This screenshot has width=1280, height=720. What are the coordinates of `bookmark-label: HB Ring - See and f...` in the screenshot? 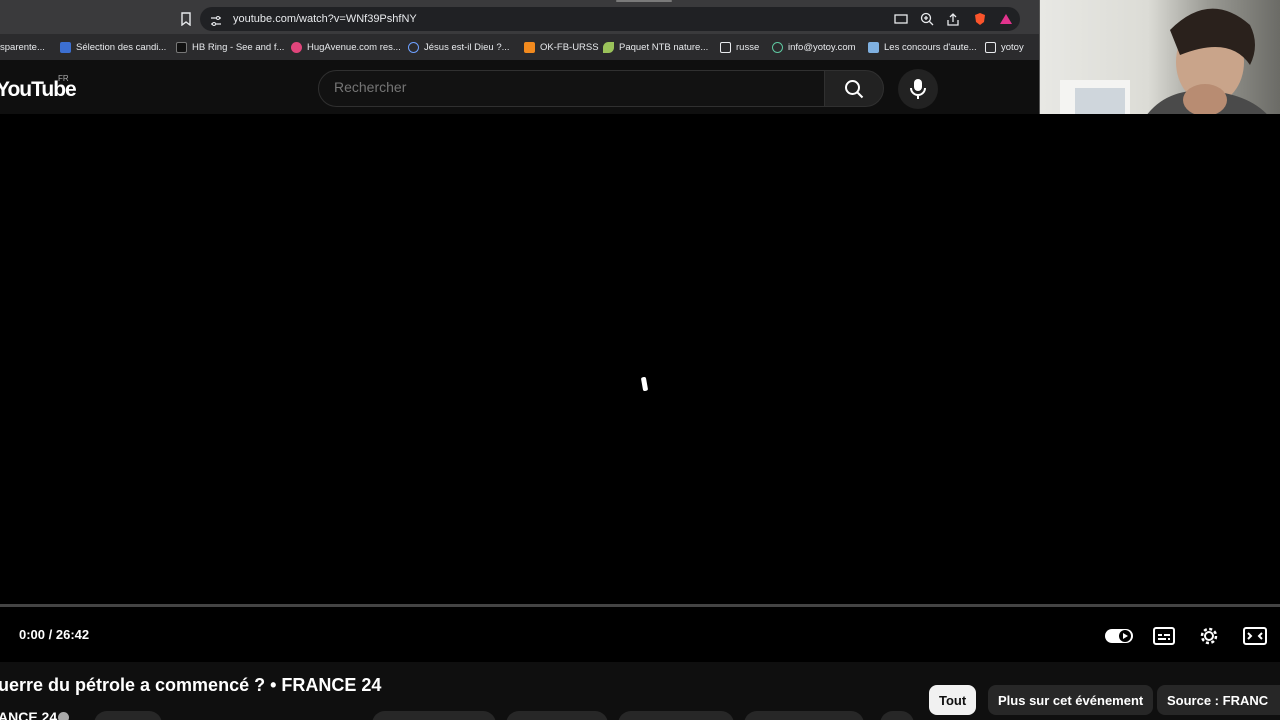 It's located at (238, 47).